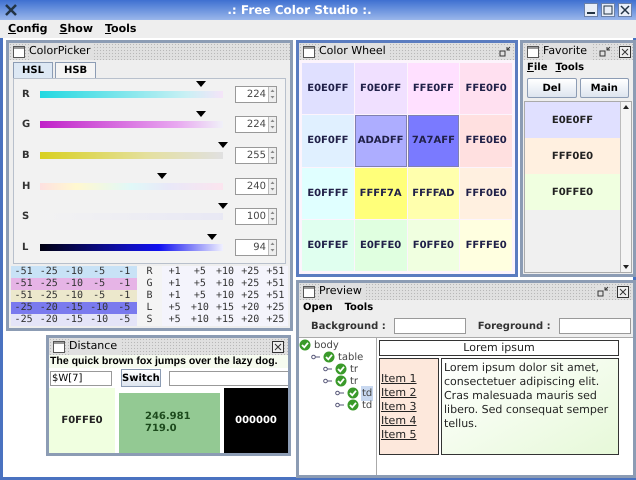  What do you see at coordinates (256, 217) in the screenshot?
I see `number-spinner: 100` at bounding box center [256, 217].